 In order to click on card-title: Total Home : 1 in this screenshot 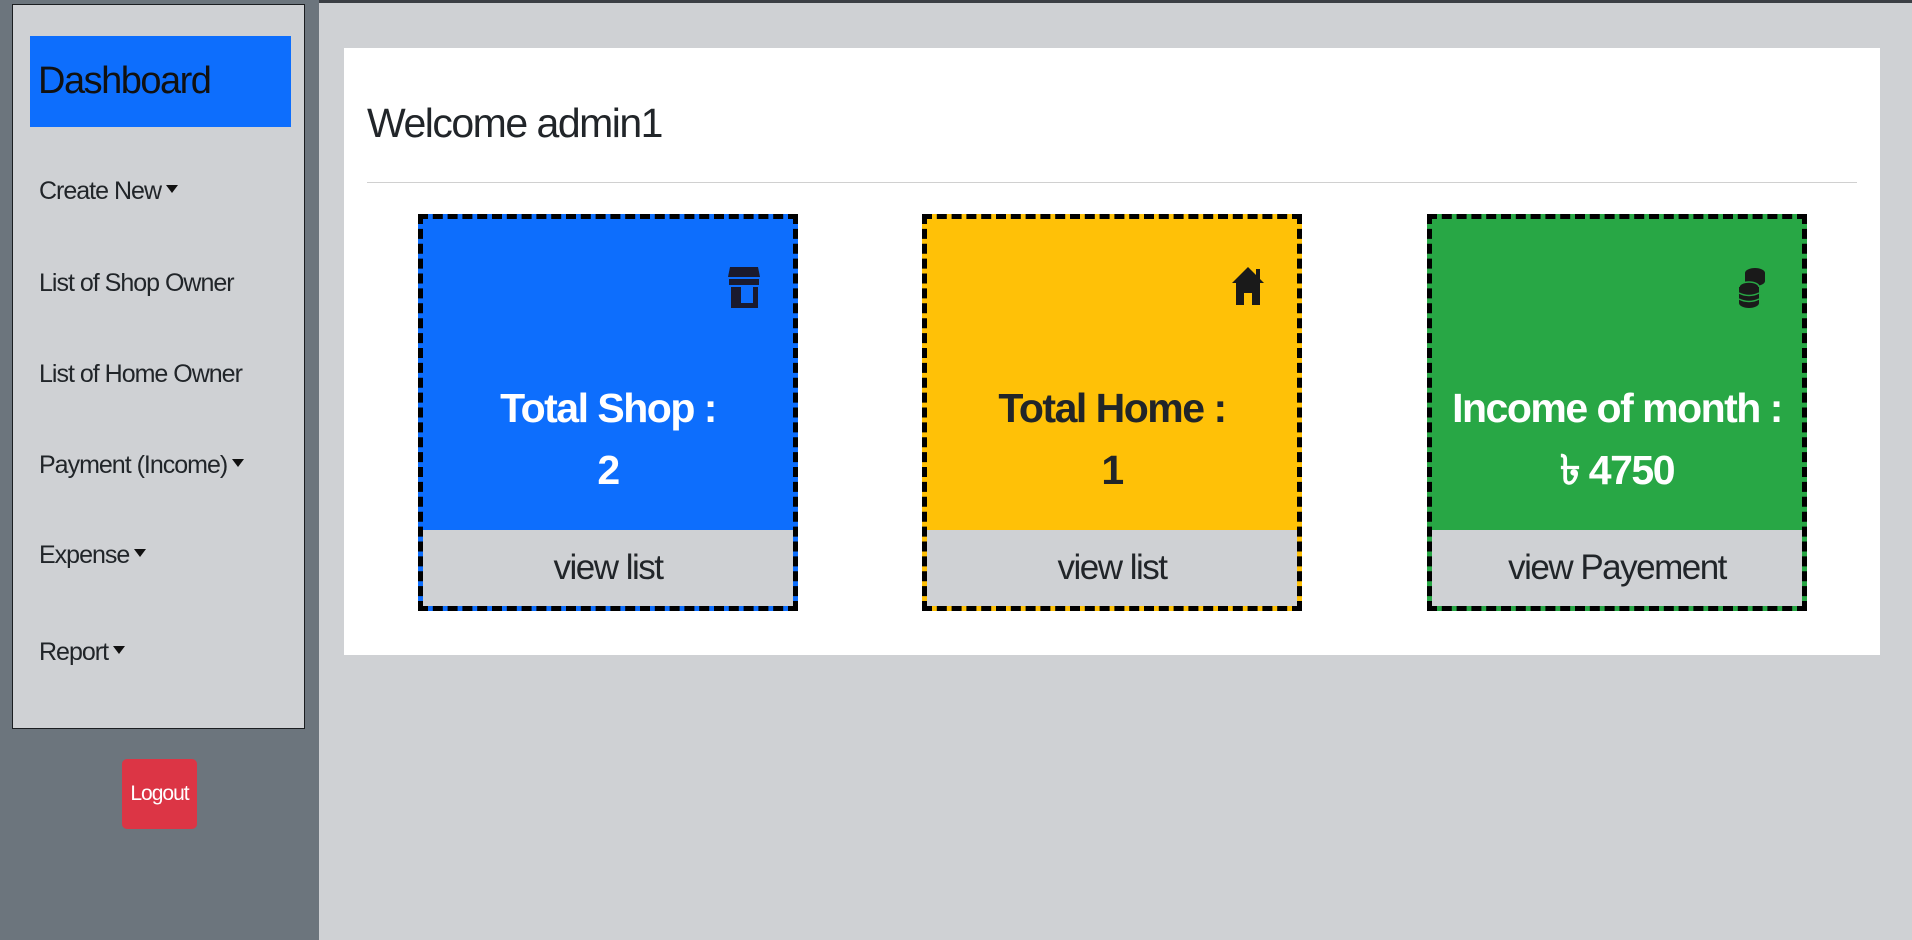, I will do `click(1112, 439)`.